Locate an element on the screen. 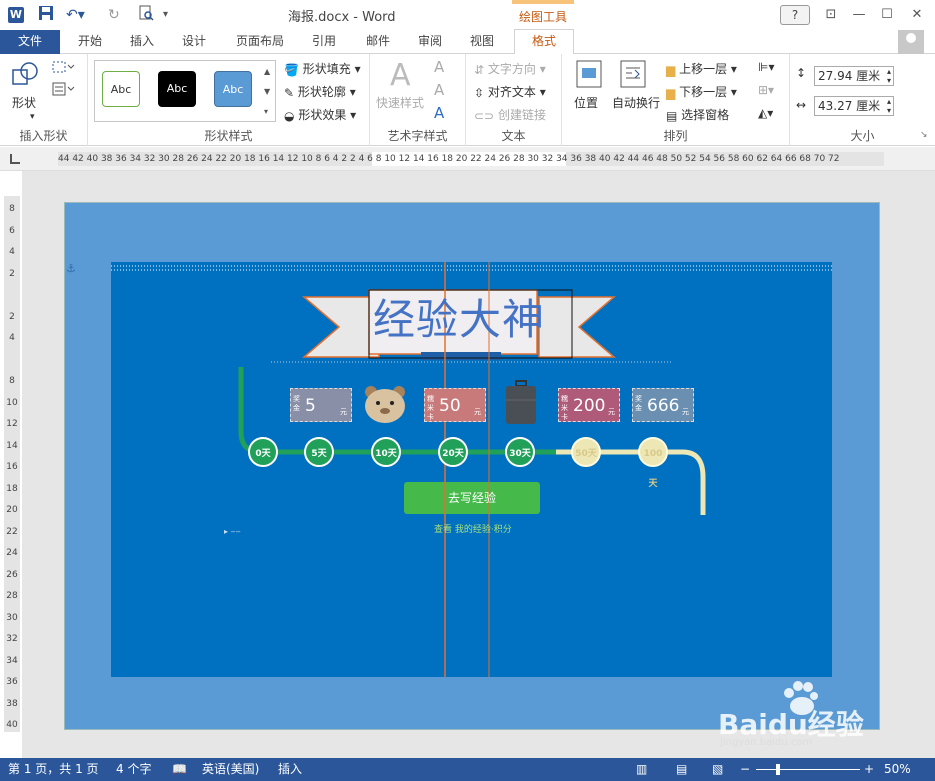  prize-luggage-icon is located at coordinates (533, 402).